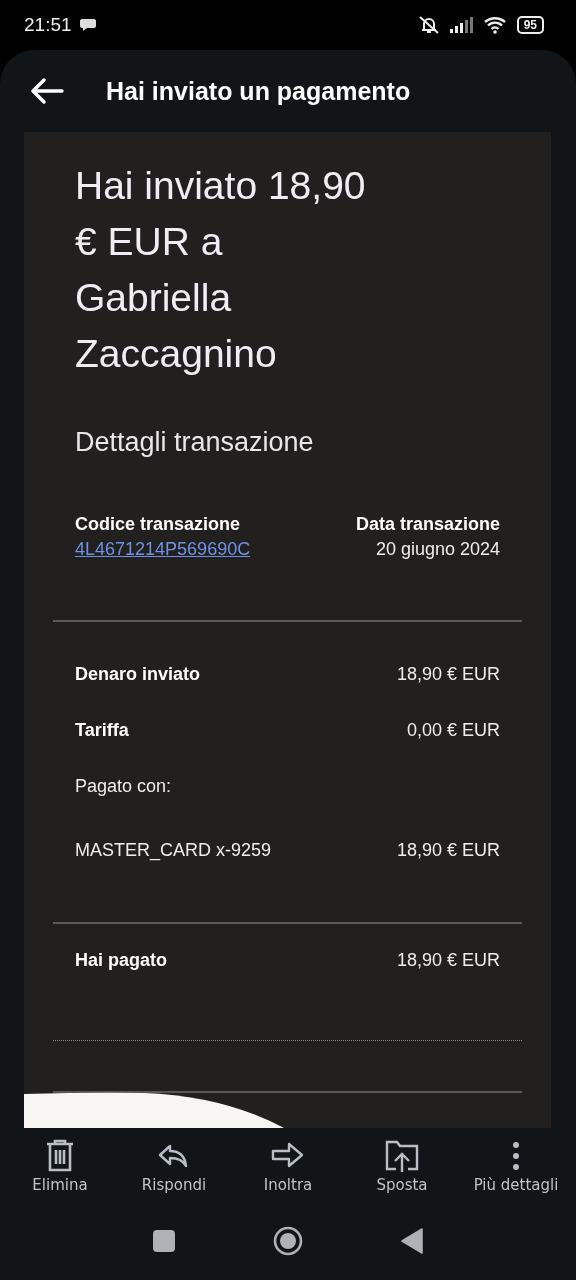  What do you see at coordinates (427, 524) in the screenshot?
I see `field-label: Data transazione` at bounding box center [427, 524].